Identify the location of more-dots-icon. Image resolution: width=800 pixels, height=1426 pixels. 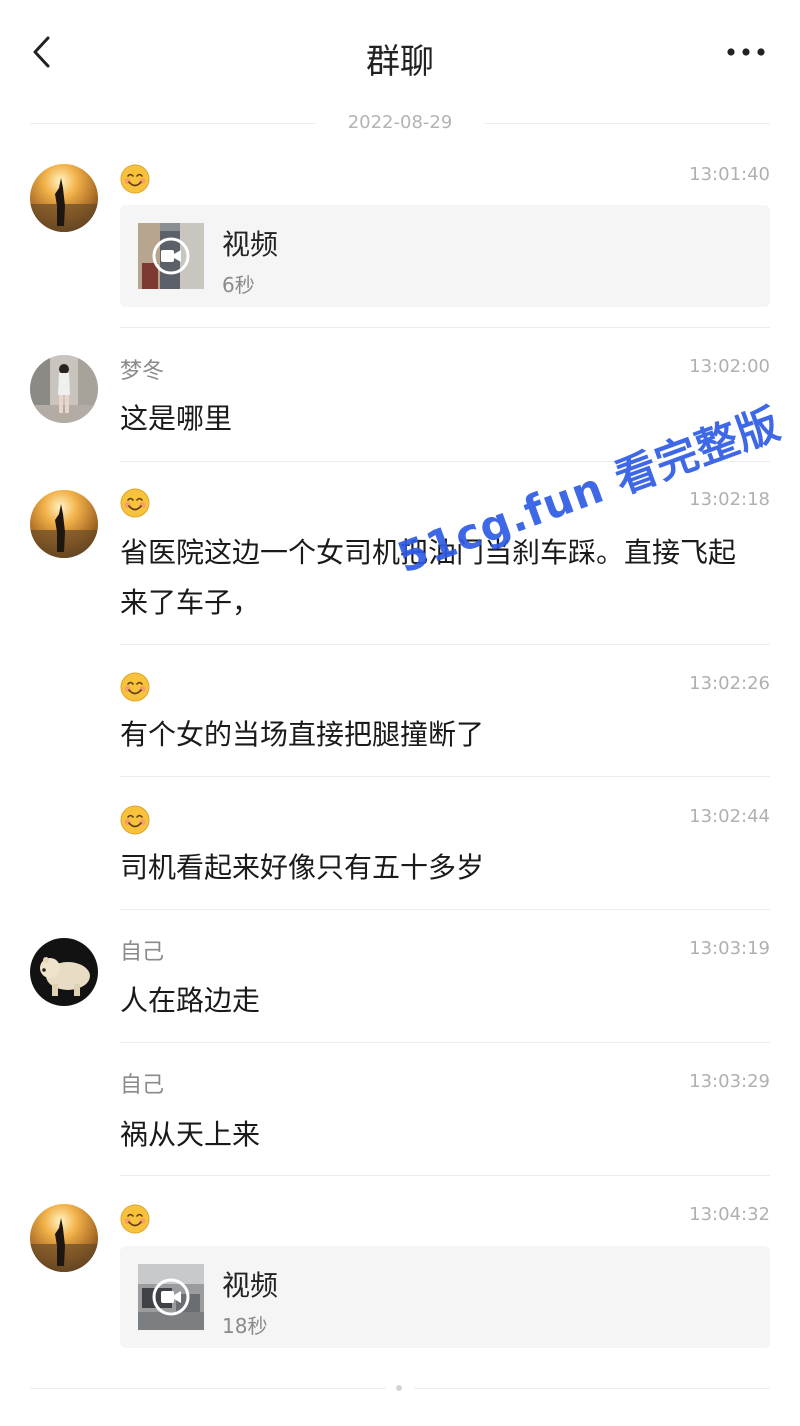
(746, 52).